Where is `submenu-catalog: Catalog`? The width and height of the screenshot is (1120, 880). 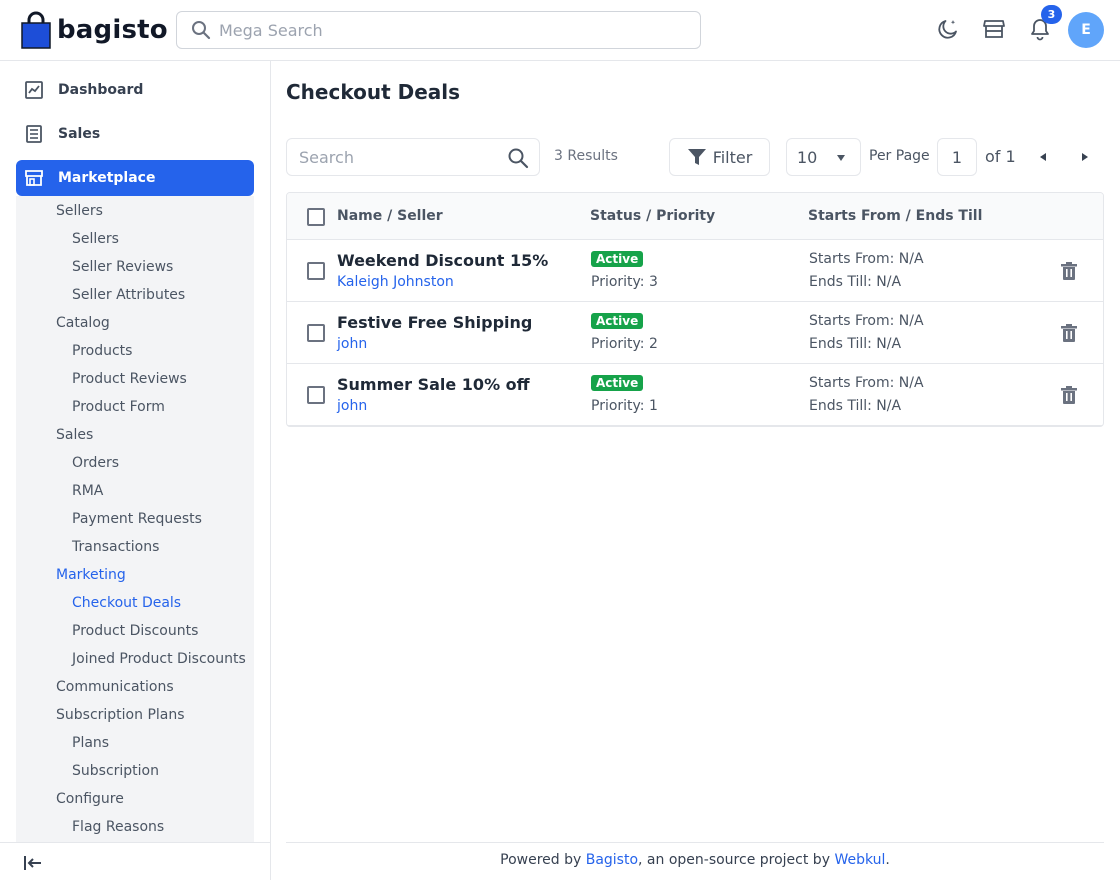
submenu-catalog: Catalog is located at coordinates (83, 323).